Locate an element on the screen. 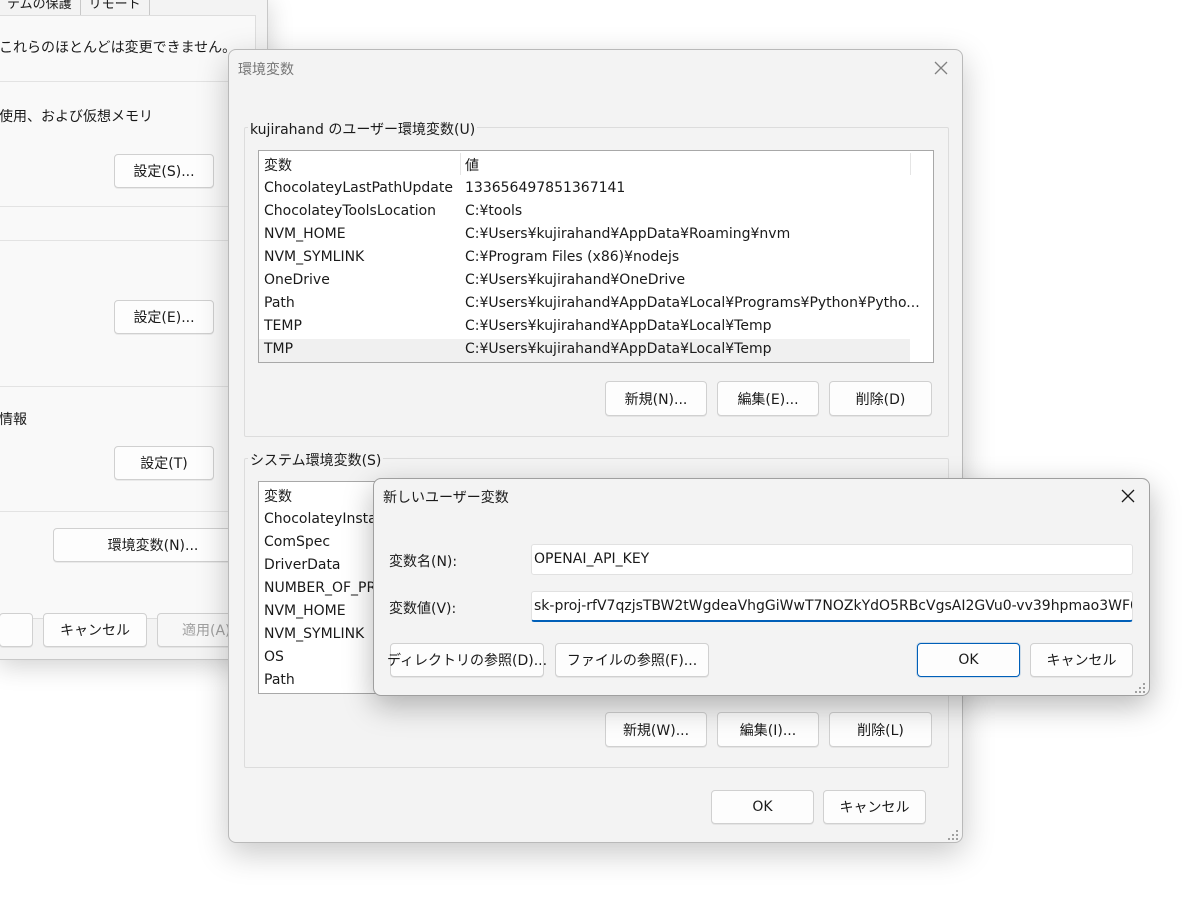  admin-notice-text: これらのほとんどは変更できません。 is located at coordinates (118, 48).